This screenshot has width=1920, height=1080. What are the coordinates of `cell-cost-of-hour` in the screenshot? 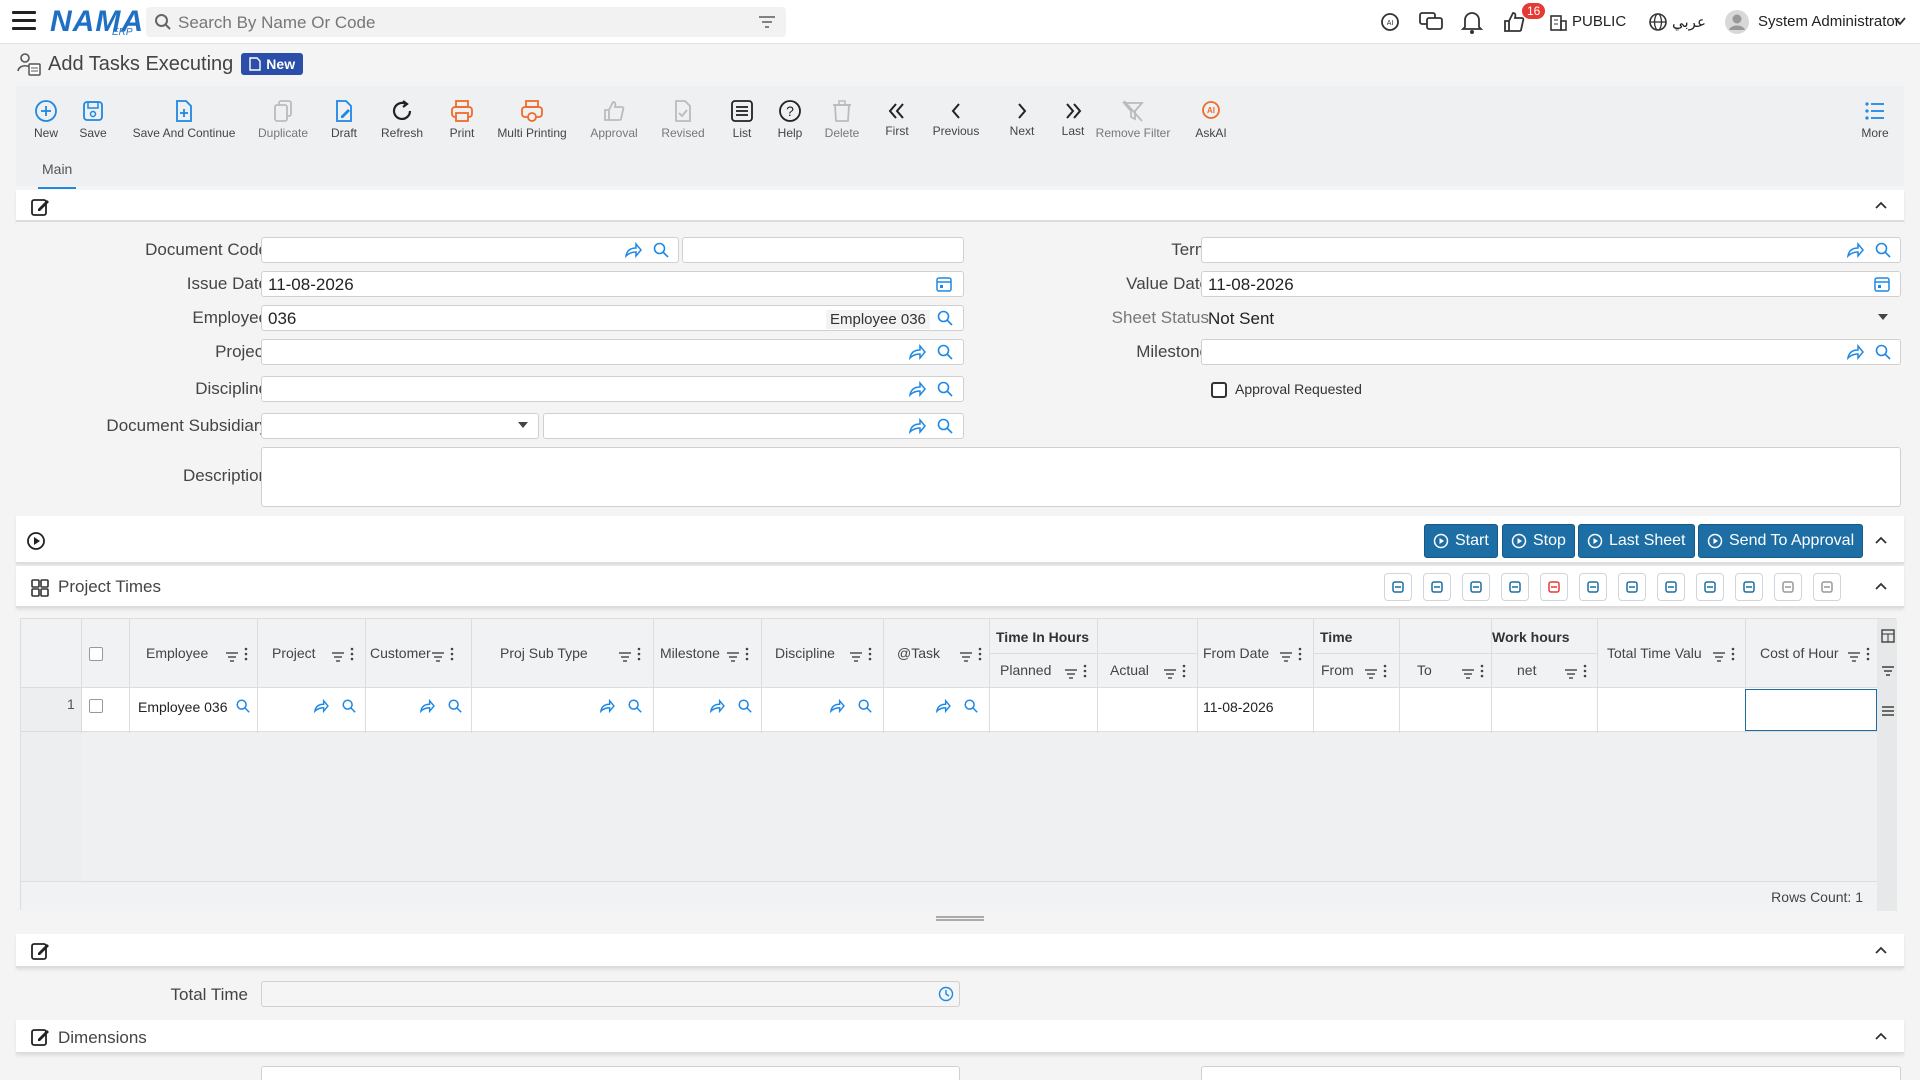 It's located at (1811, 710).